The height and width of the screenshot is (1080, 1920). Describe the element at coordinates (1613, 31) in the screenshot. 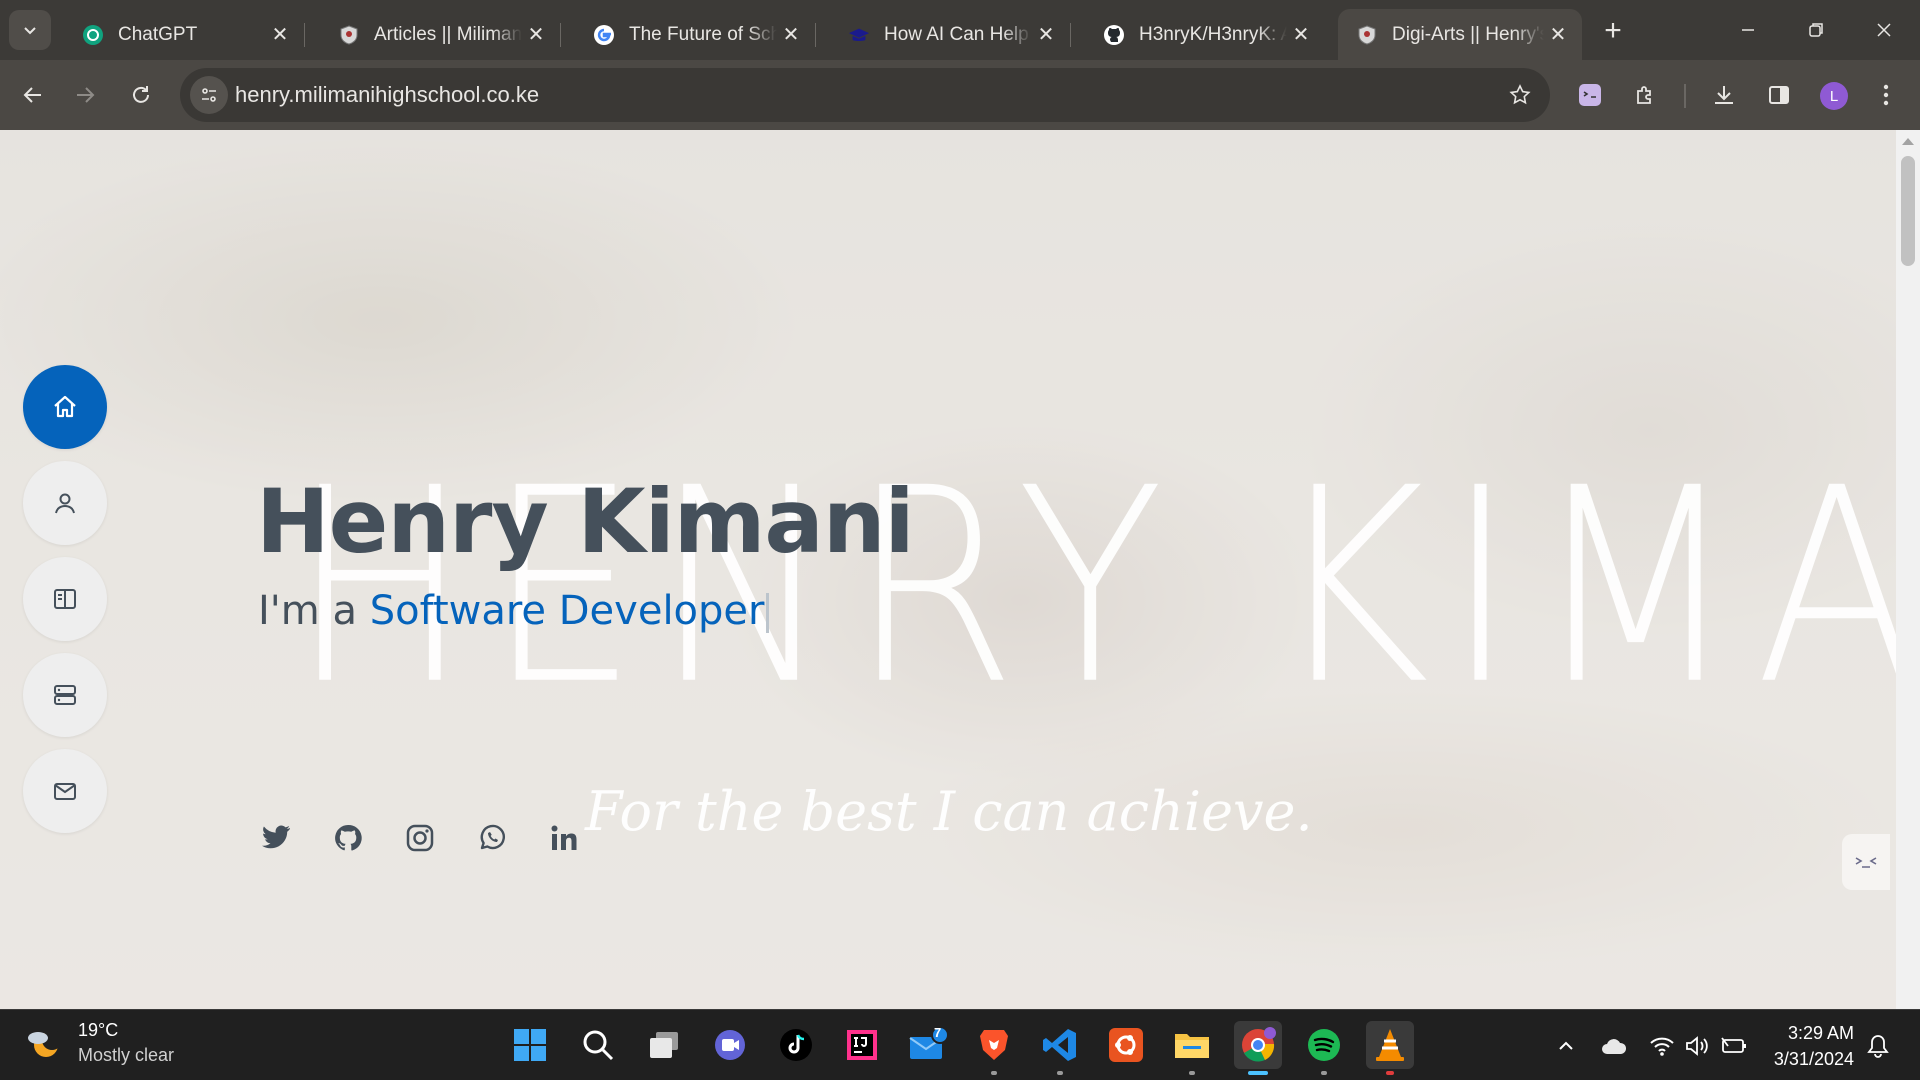

I see `new-tab-button: +` at that location.